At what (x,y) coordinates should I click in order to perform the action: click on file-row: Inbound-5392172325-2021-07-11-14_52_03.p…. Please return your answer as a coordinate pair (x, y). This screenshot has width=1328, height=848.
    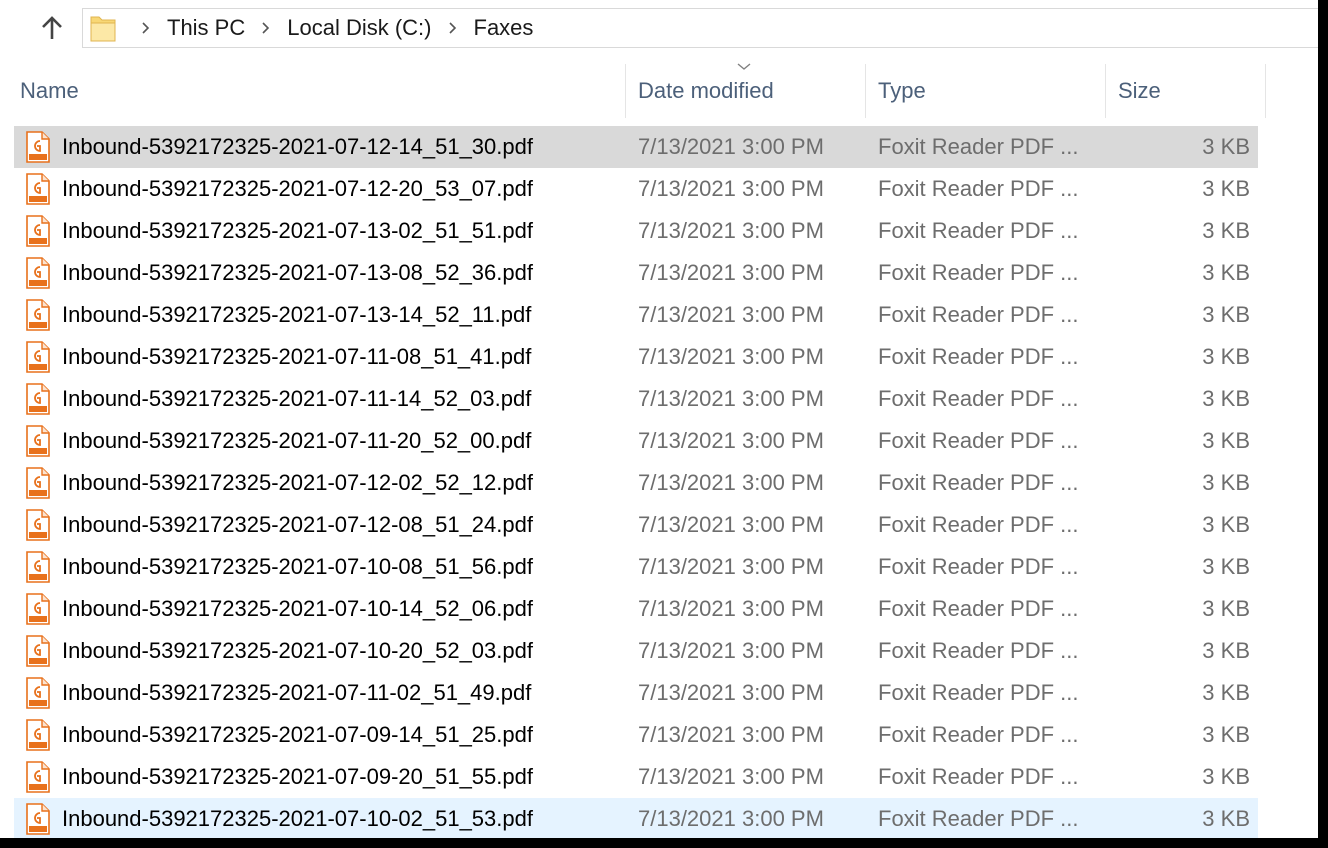
    Looking at the image, I should click on (636, 399).